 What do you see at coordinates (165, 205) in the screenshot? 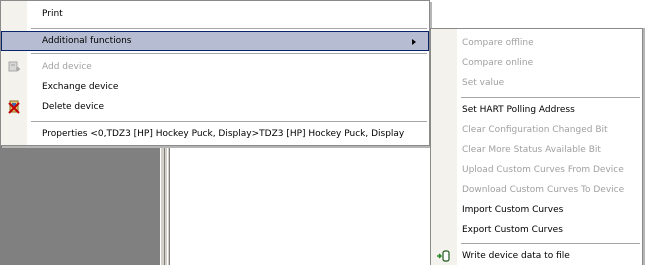
I see `panel-splitter` at bounding box center [165, 205].